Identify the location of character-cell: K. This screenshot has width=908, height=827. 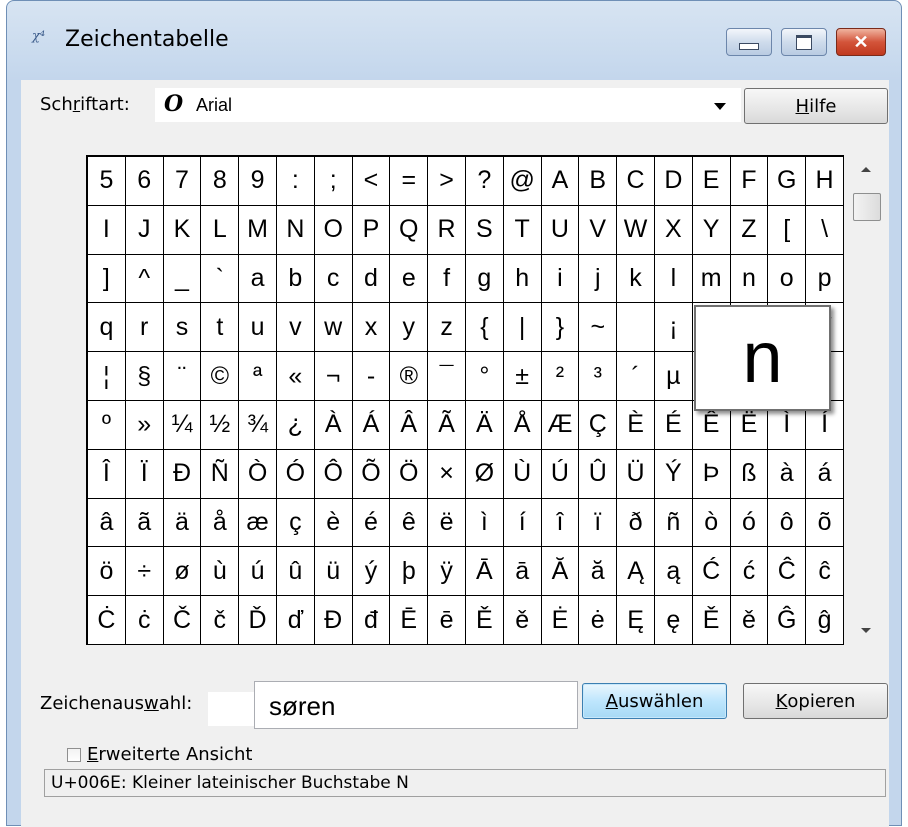
(182, 229).